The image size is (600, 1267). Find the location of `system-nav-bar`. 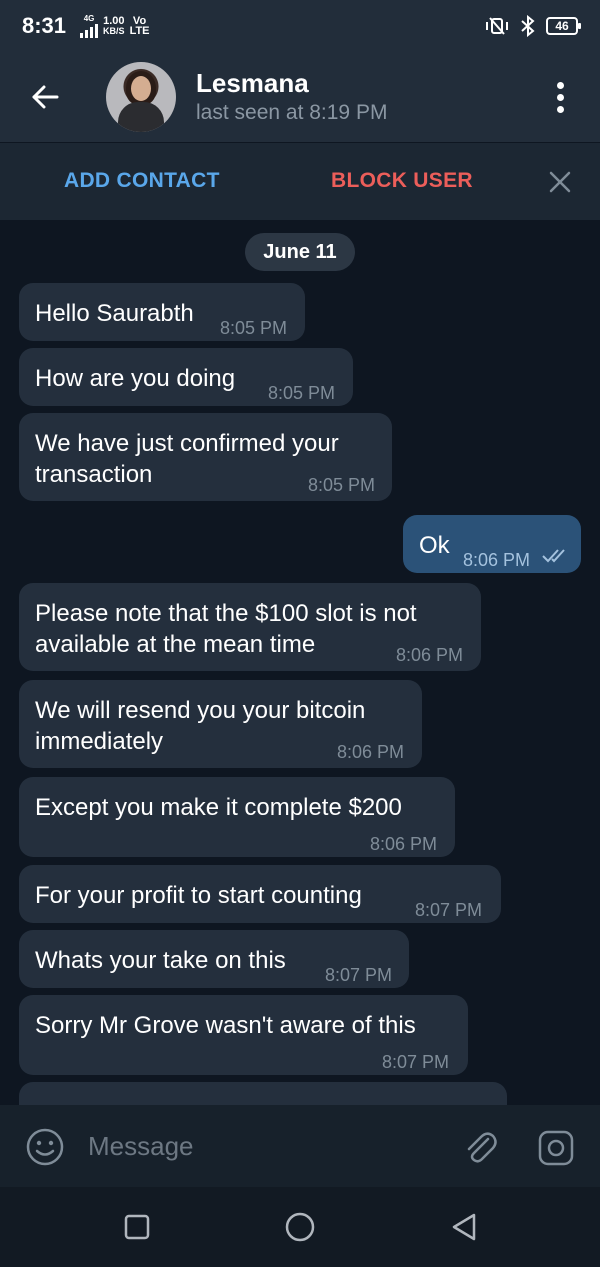

system-nav-bar is located at coordinates (300, 1227).